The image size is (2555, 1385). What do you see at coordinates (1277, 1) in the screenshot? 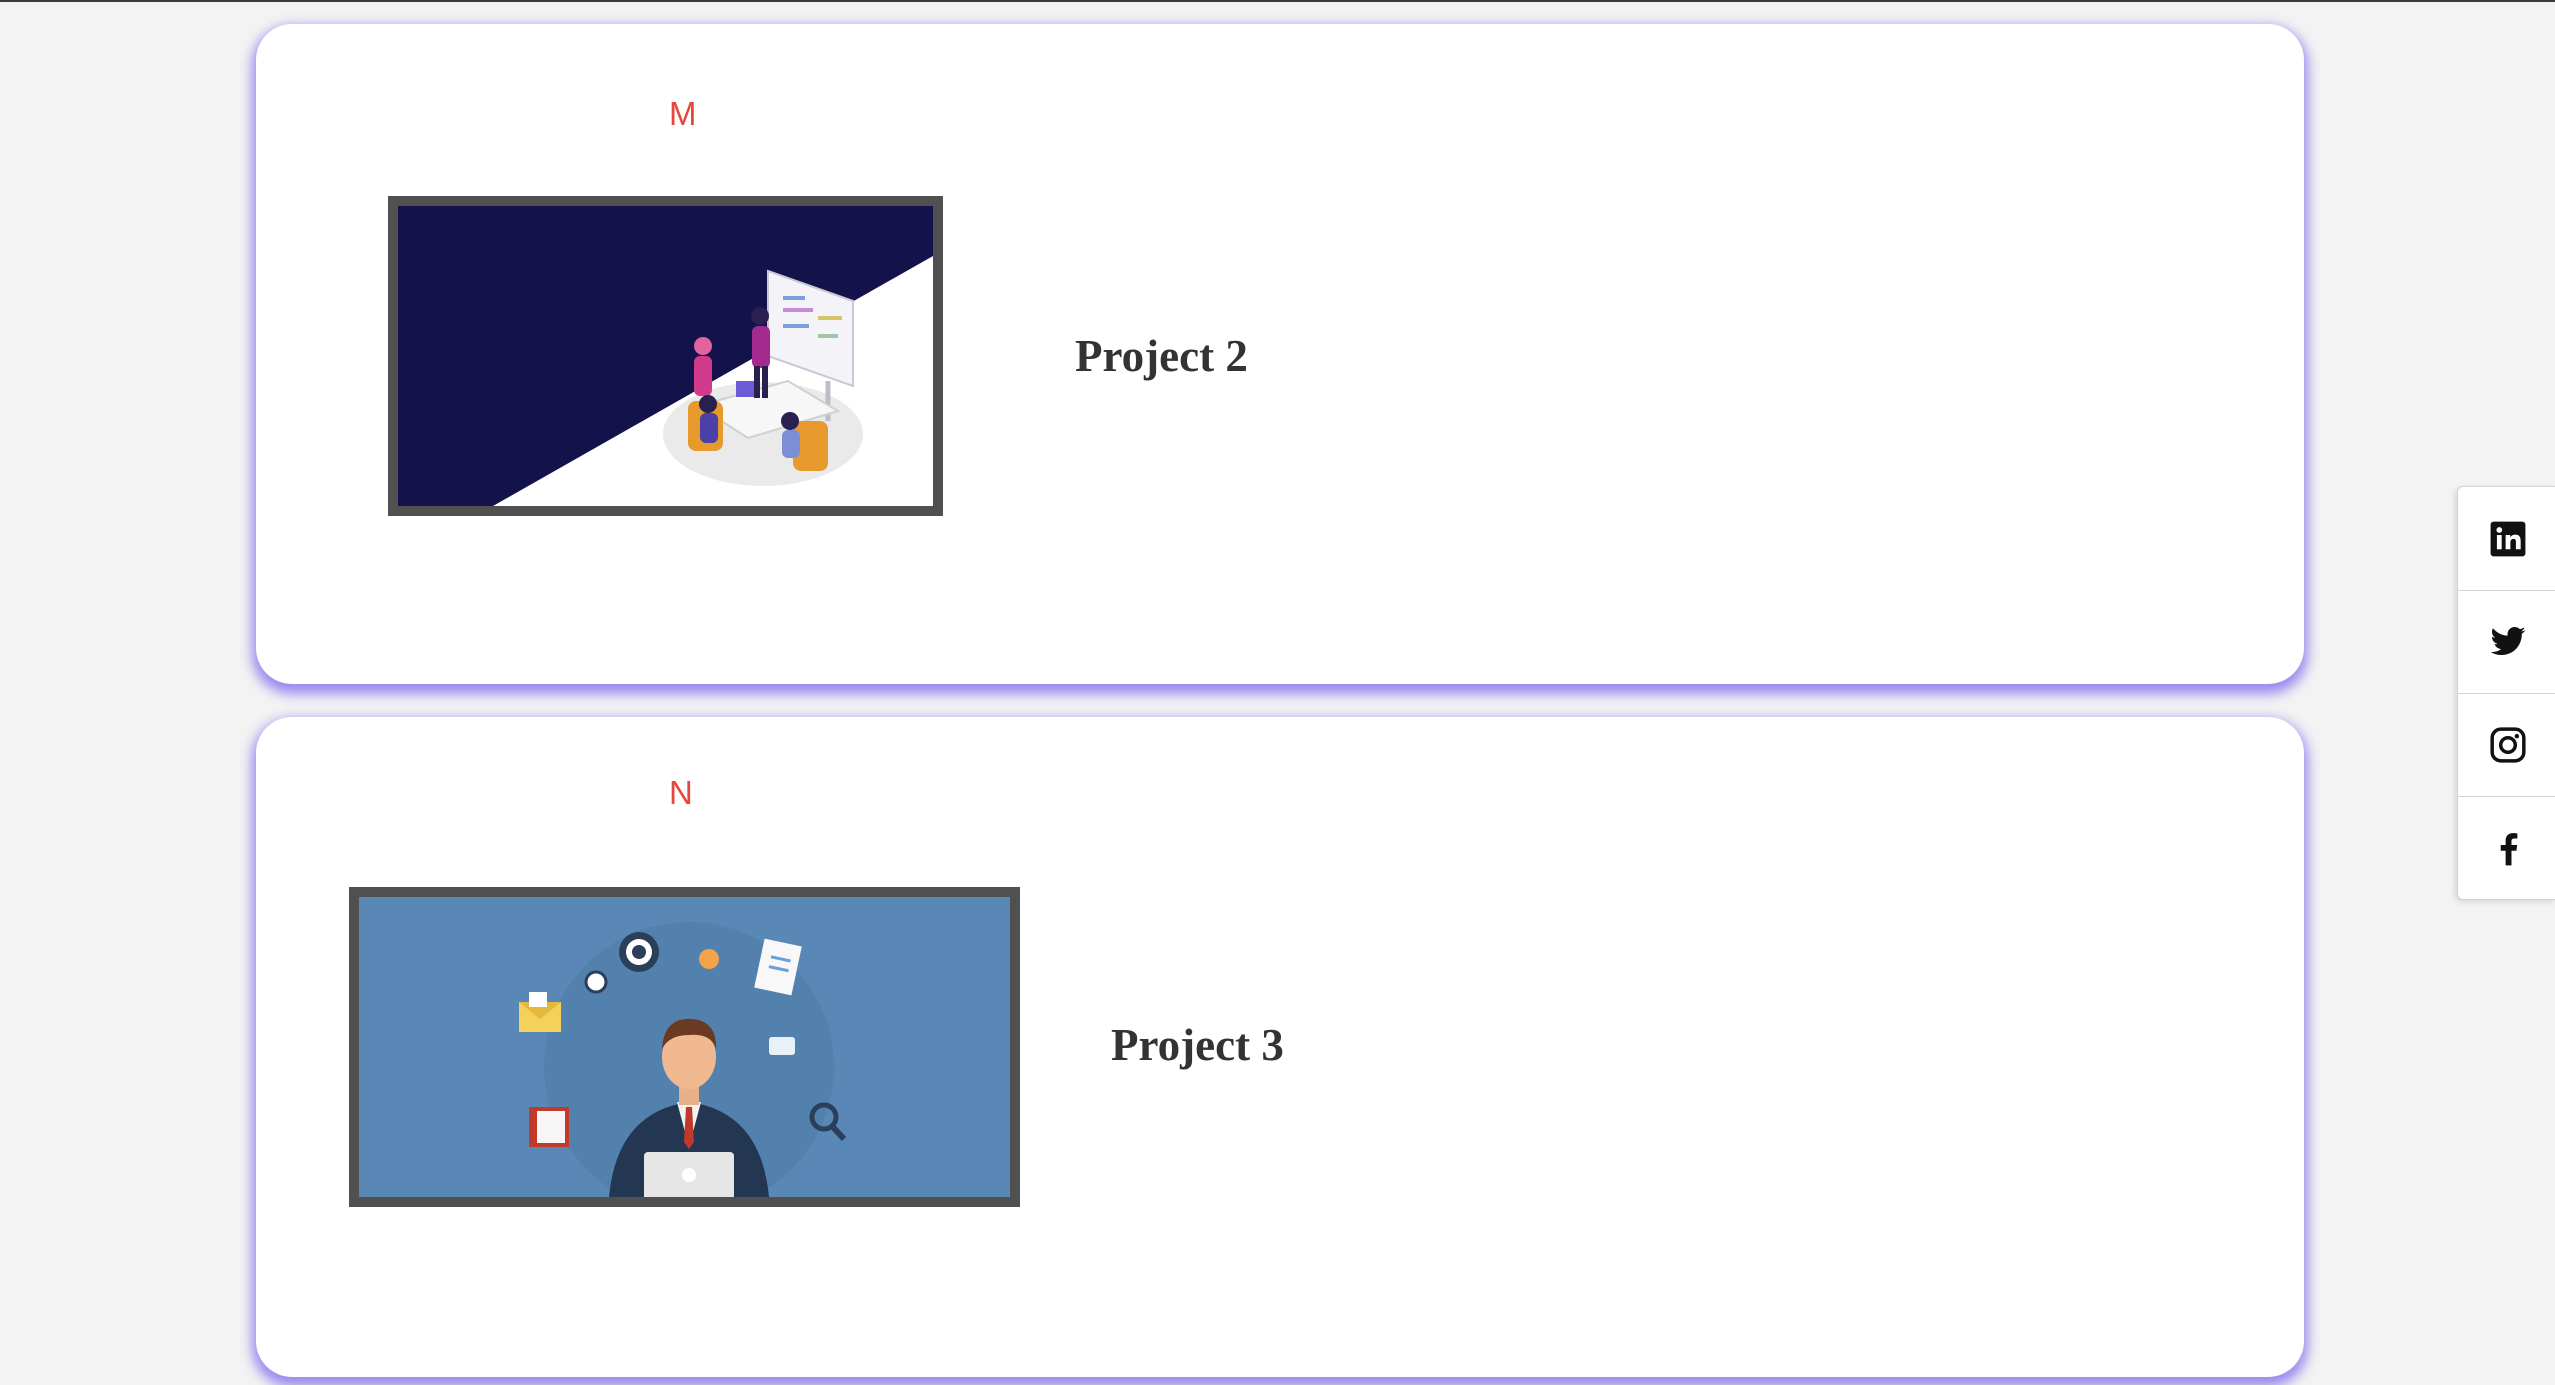
I see `top-border` at bounding box center [1277, 1].